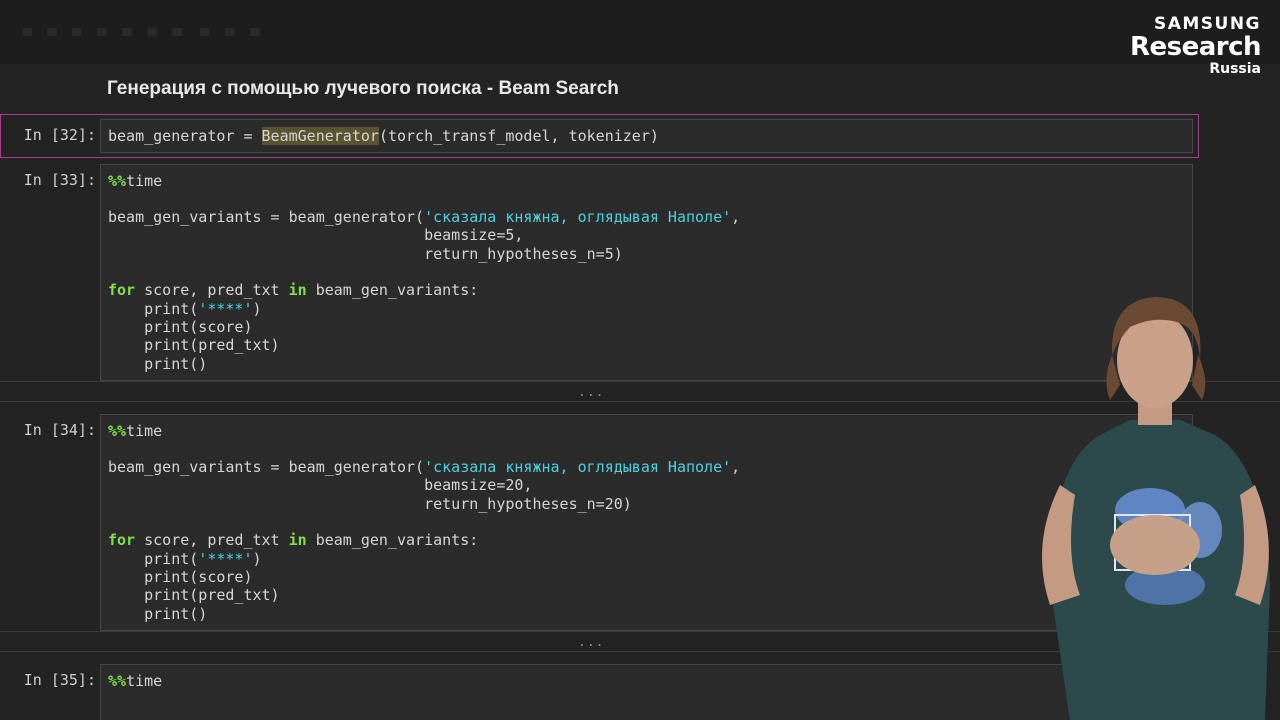 This screenshot has width=1280, height=720. Describe the element at coordinates (365, 254) in the screenshot. I see `code-line: return_hypotheses_n=5)` at that location.